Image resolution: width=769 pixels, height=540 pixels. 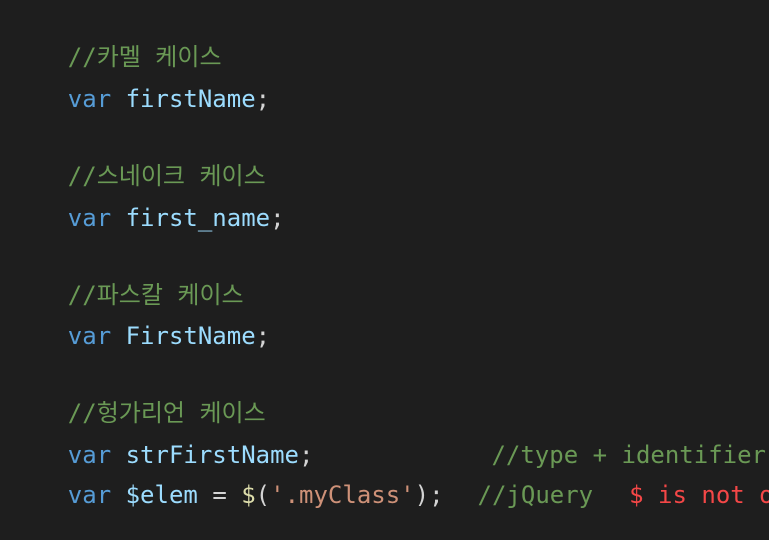 What do you see at coordinates (198, 218) in the screenshot?
I see `identifier: first_name` at bounding box center [198, 218].